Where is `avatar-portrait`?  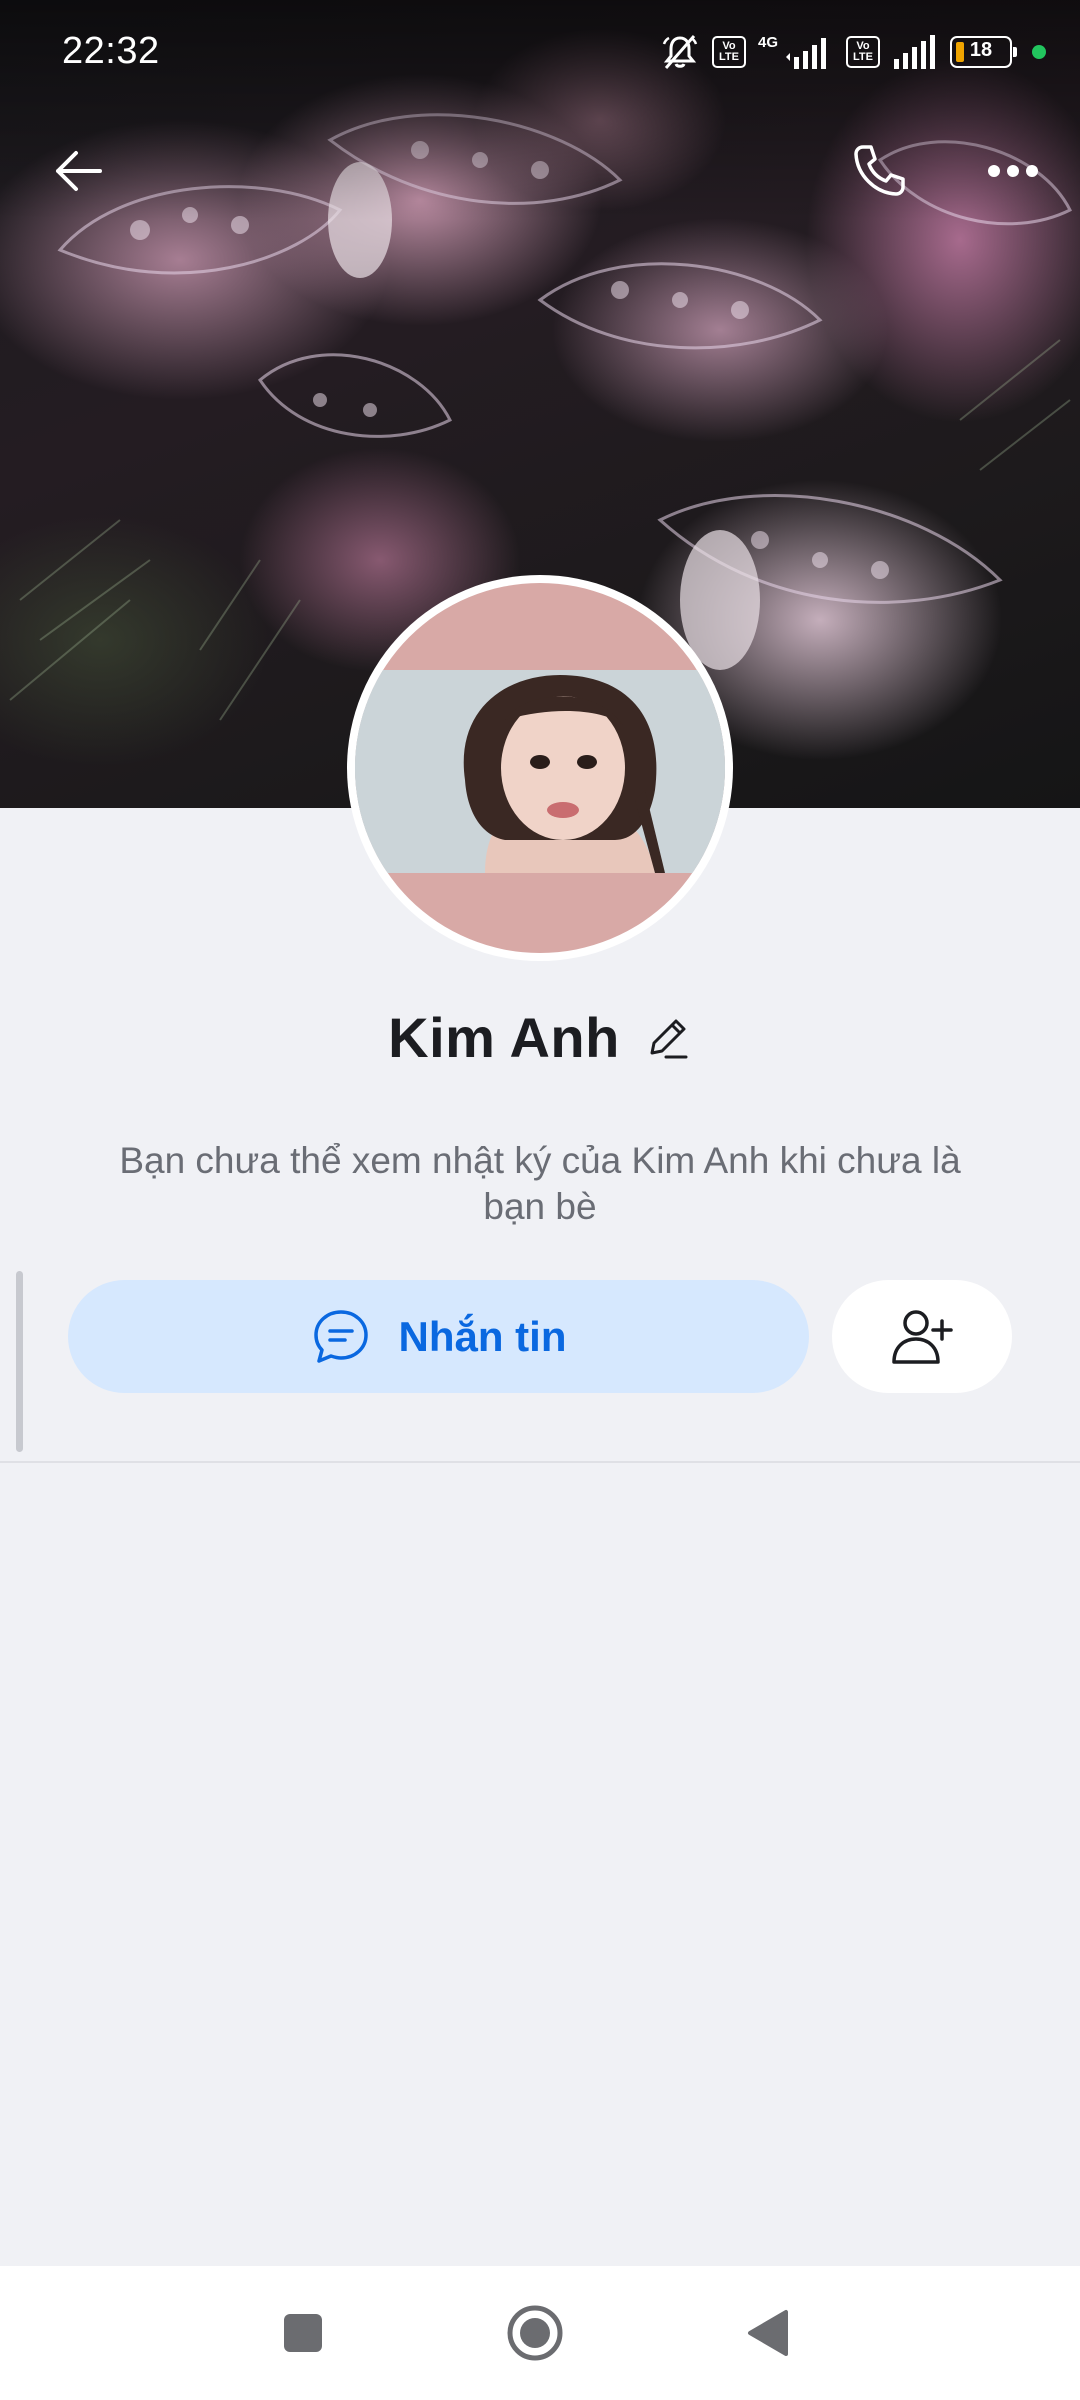
avatar-portrait is located at coordinates (540, 771).